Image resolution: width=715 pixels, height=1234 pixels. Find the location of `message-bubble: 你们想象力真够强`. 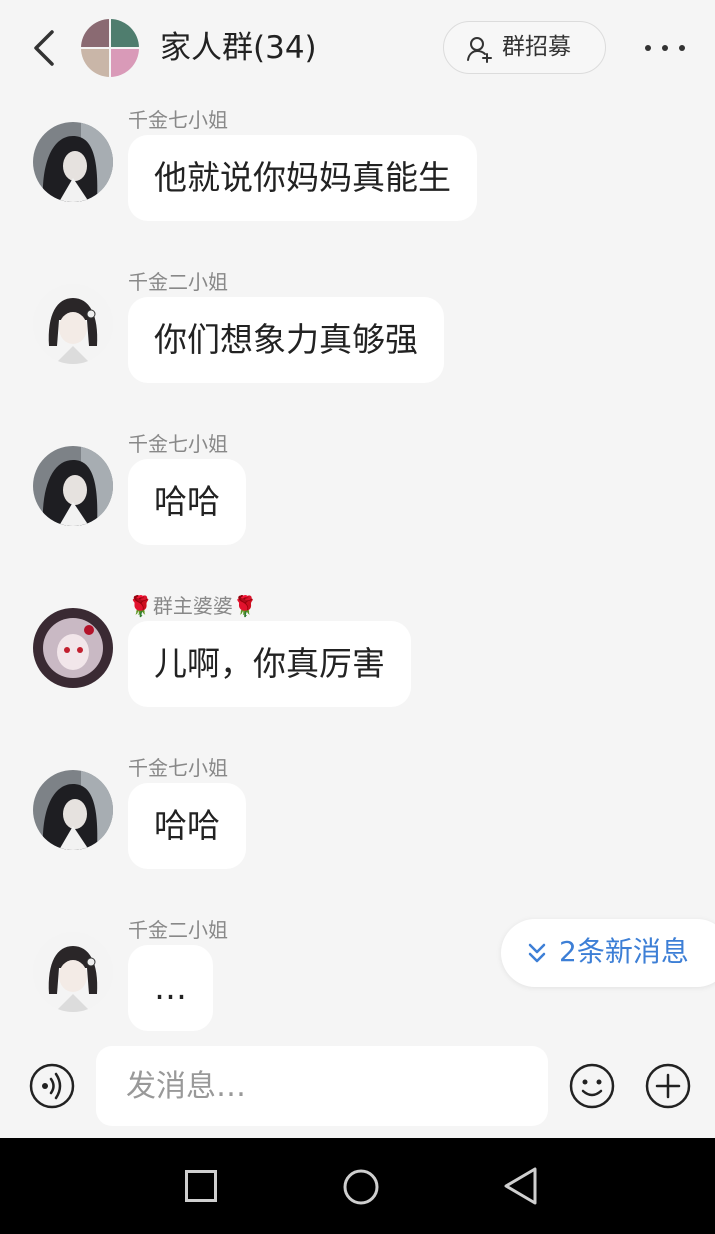

message-bubble: 你们想象力真够强 is located at coordinates (286, 340).